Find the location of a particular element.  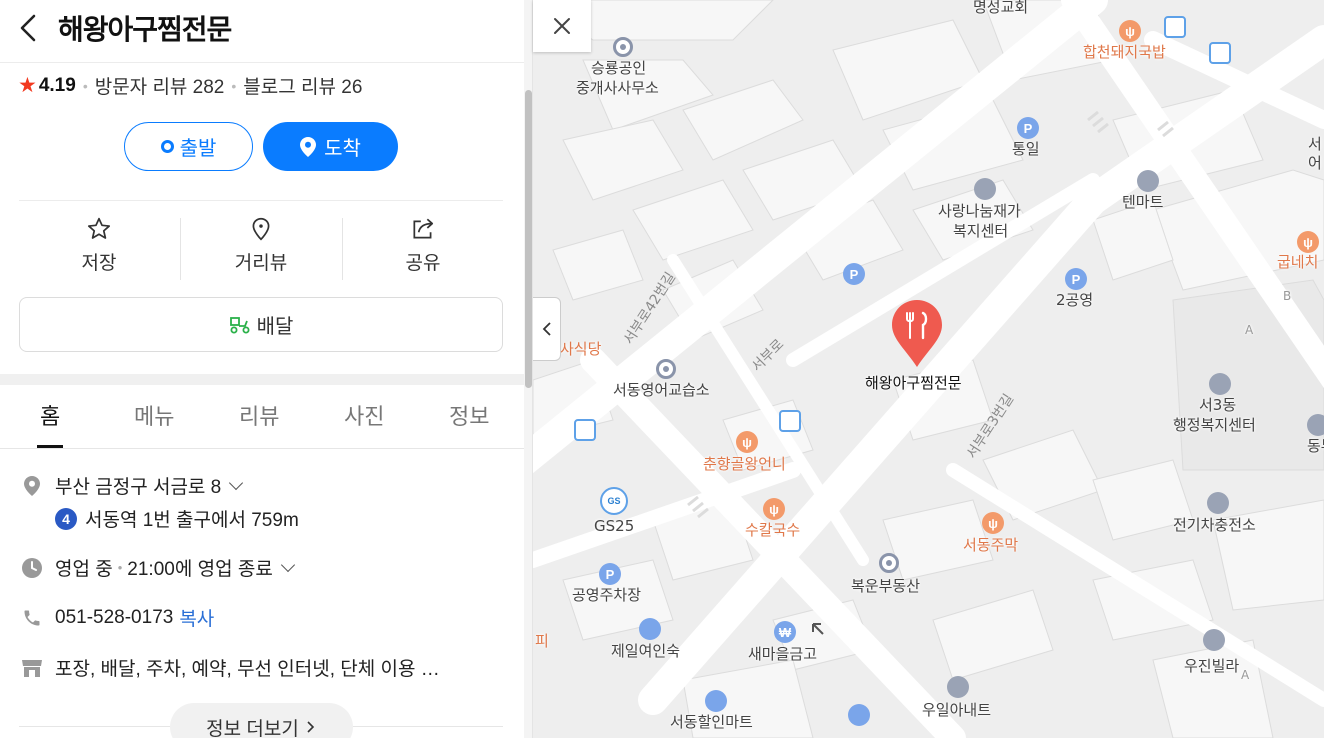

map-label: 승룡공인 is located at coordinates (618, 68).